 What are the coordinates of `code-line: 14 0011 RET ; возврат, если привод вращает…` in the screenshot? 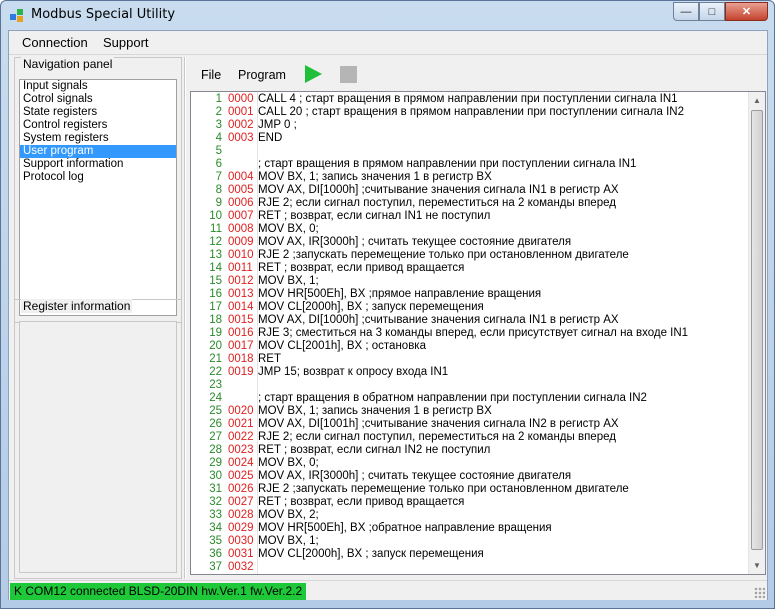 It's located at (468, 268).